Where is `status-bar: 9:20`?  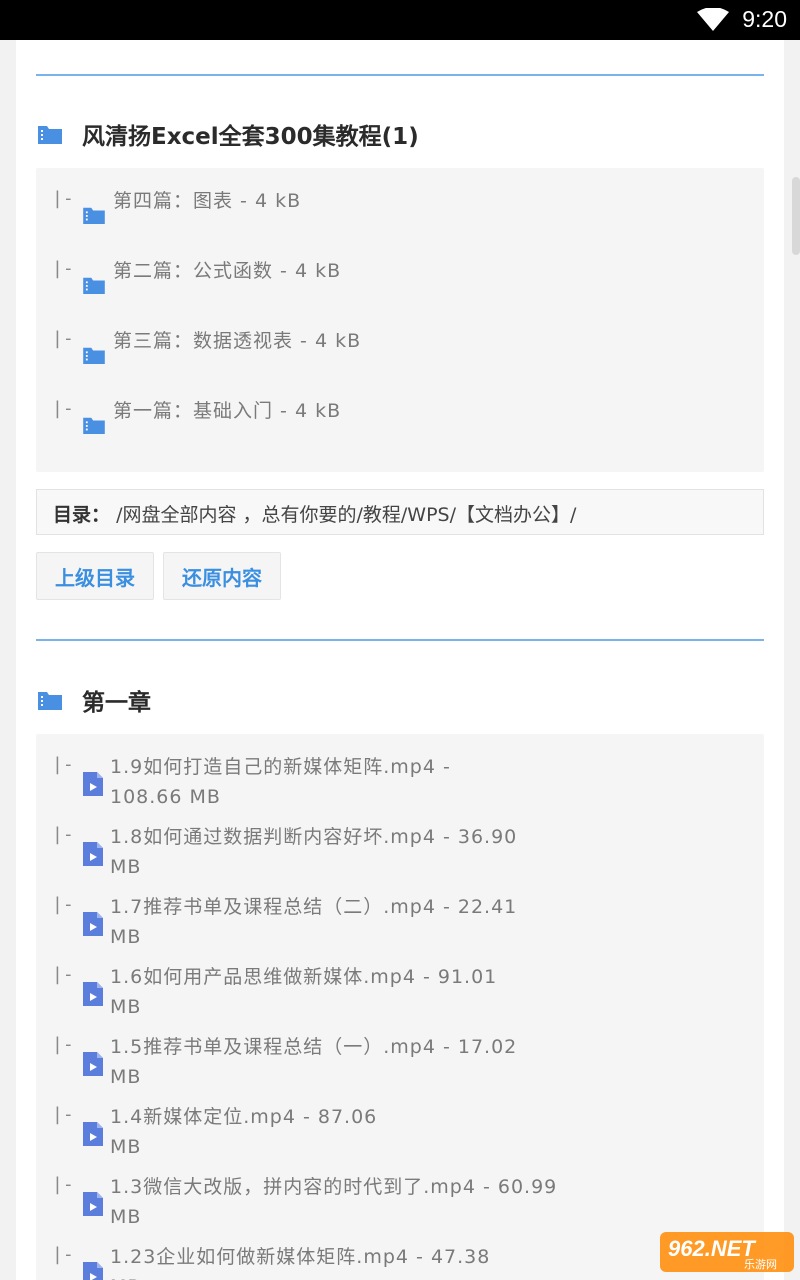
status-bar: 9:20 is located at coordinates (400, 20).